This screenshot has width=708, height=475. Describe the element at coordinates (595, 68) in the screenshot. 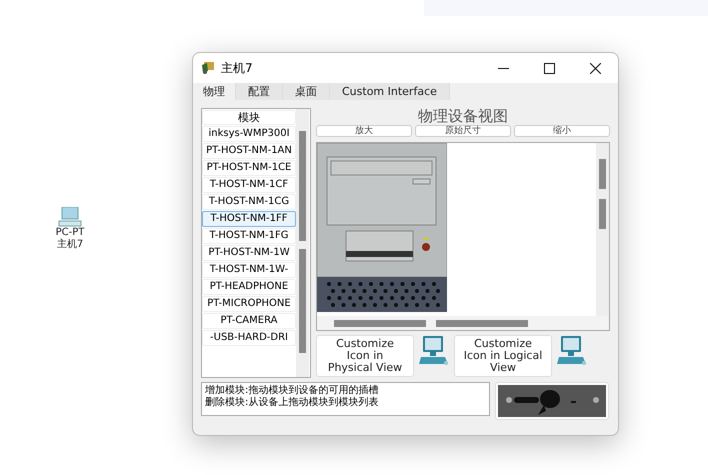

I see `close-icon` at that location.